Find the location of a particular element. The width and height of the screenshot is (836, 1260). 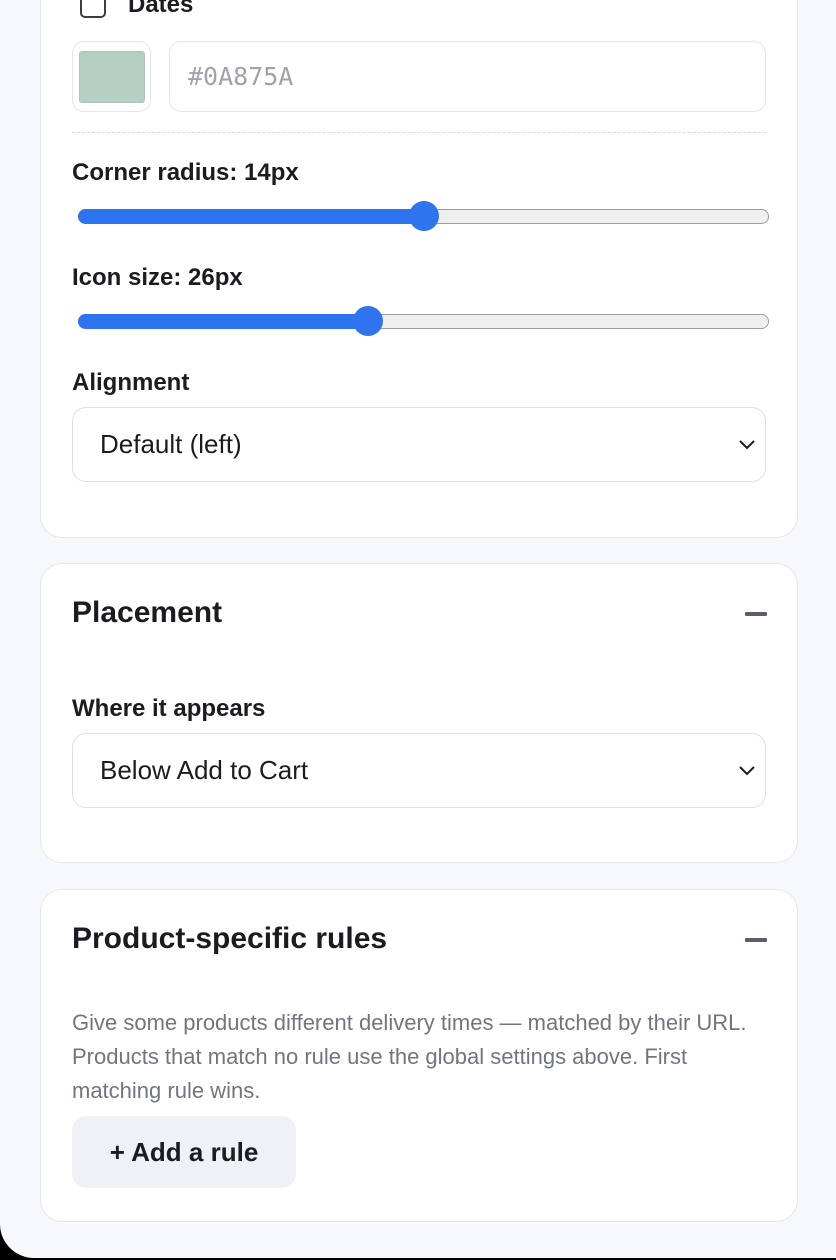

dates-checkbox-row: Dates is located at coordinates (136, 9).